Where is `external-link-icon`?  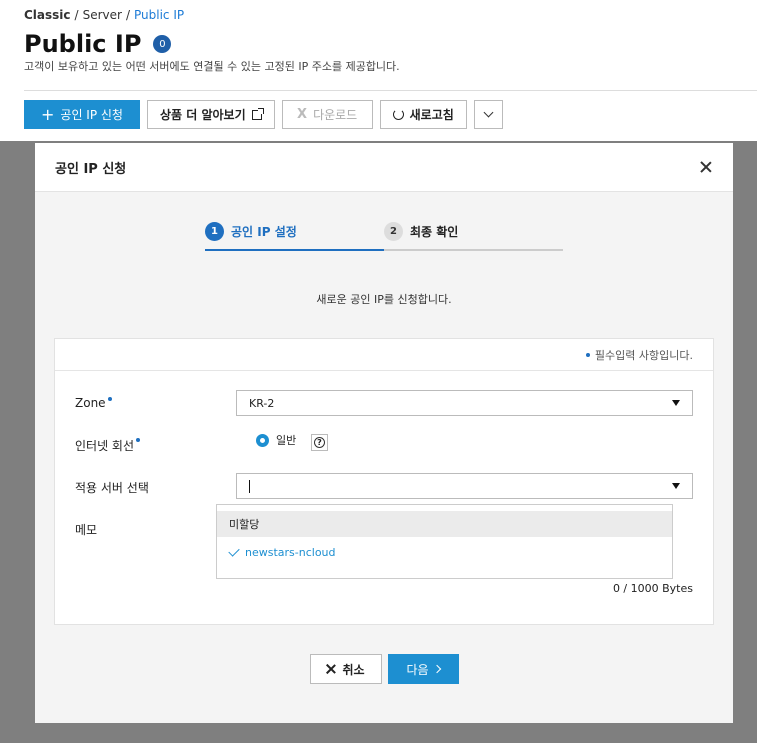
external-link-icon is located at coordinates (257, 113).